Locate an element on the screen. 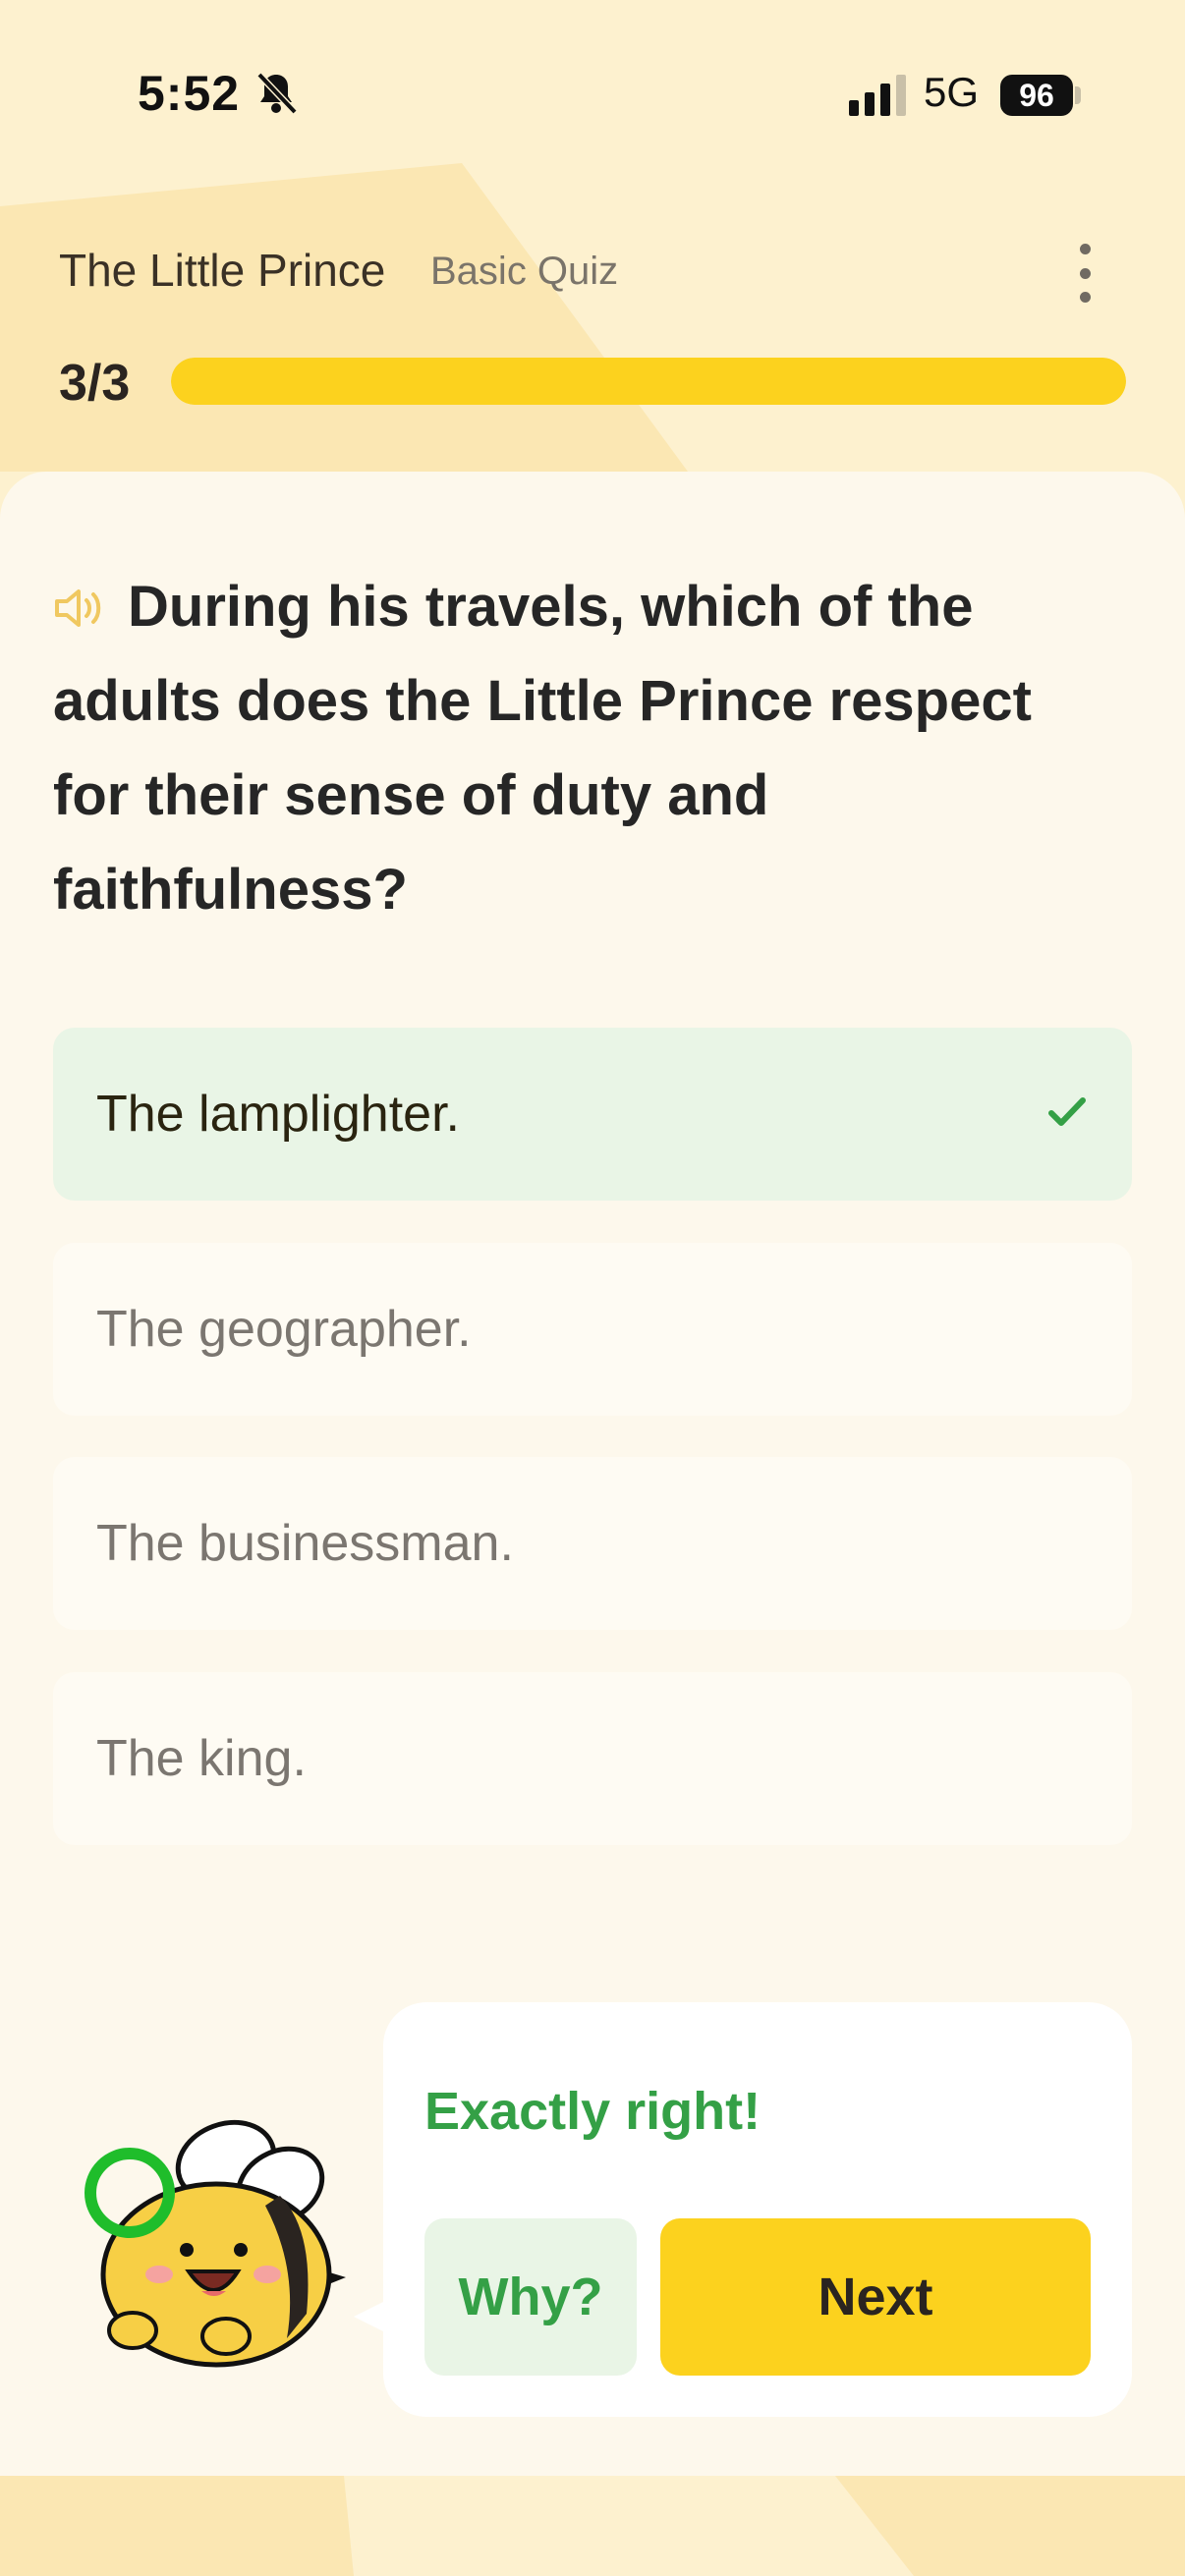  feedback-message: Exactly right! is located at coordinates (593, 2111).